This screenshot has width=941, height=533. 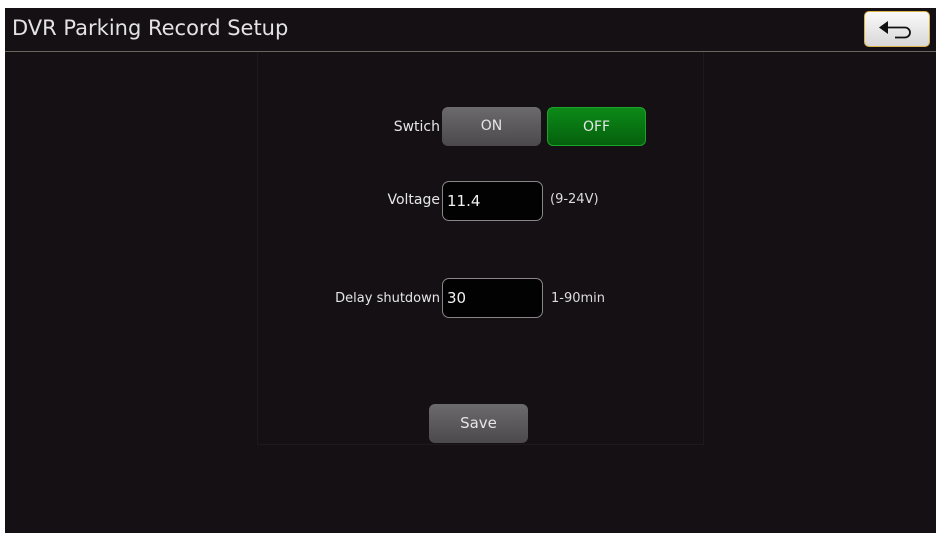 What do you see at coordinates (578, 298) in the screenshot?
I see `delay-range-hint: 1-90min` at bounding box center [578, 298].